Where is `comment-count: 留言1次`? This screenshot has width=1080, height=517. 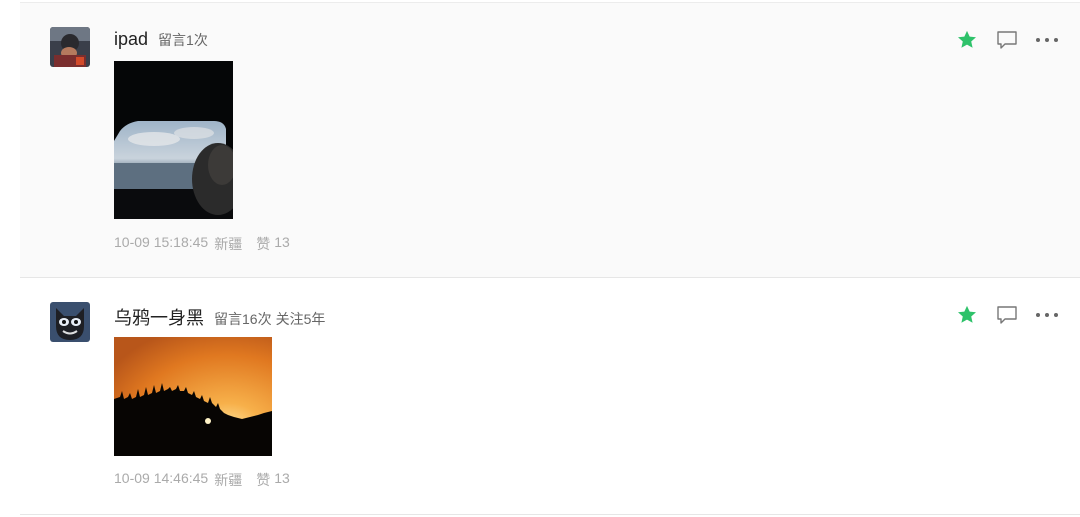
comment-count: 留言1次 is located at coordinates (183, 40).